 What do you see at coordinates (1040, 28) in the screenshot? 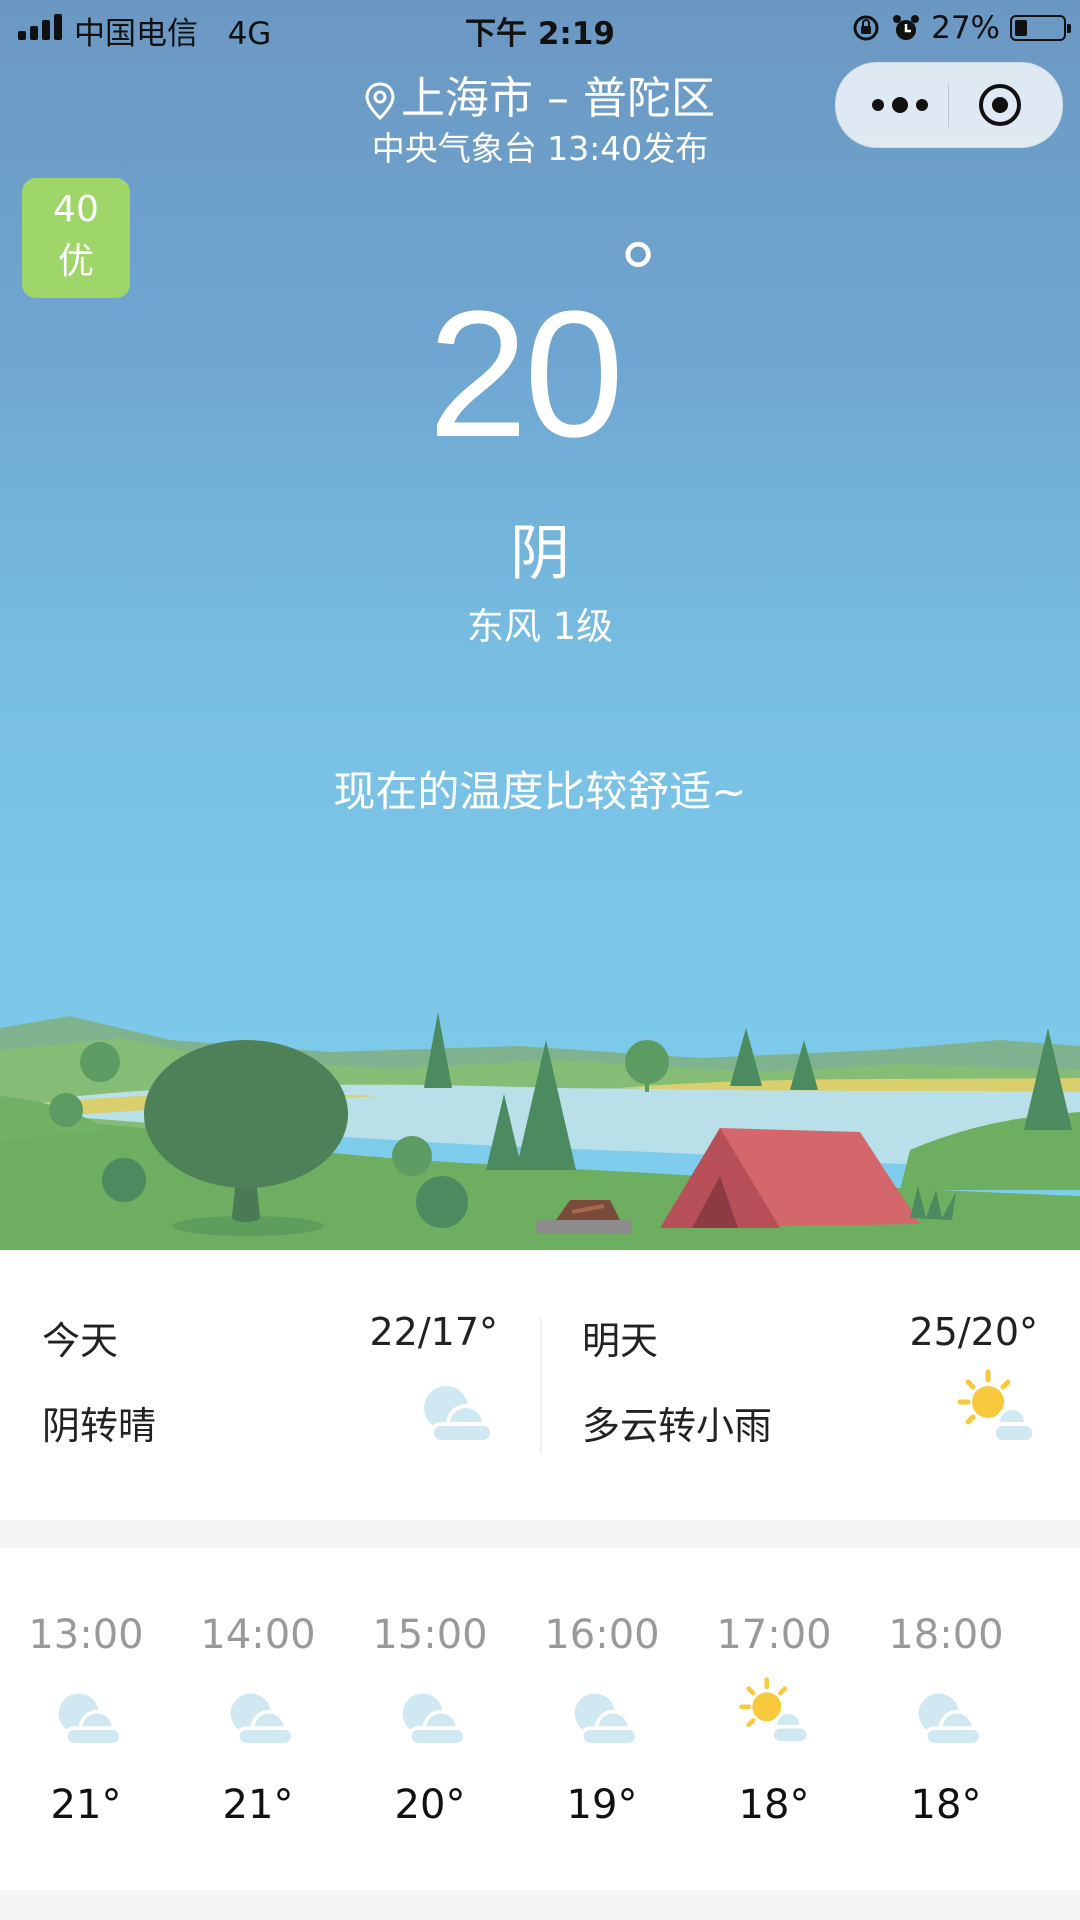
I see `battery-icon` at bounding box center [1040, 28].